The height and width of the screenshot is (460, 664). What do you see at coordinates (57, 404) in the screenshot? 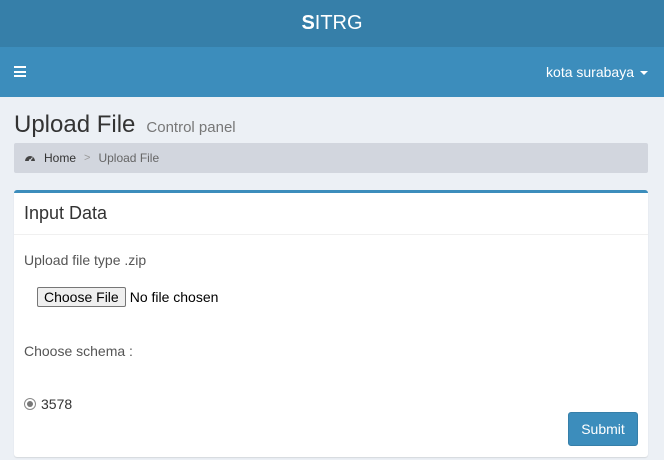
I see `schema-option-label: 3578` at bounding box center [57, 404].